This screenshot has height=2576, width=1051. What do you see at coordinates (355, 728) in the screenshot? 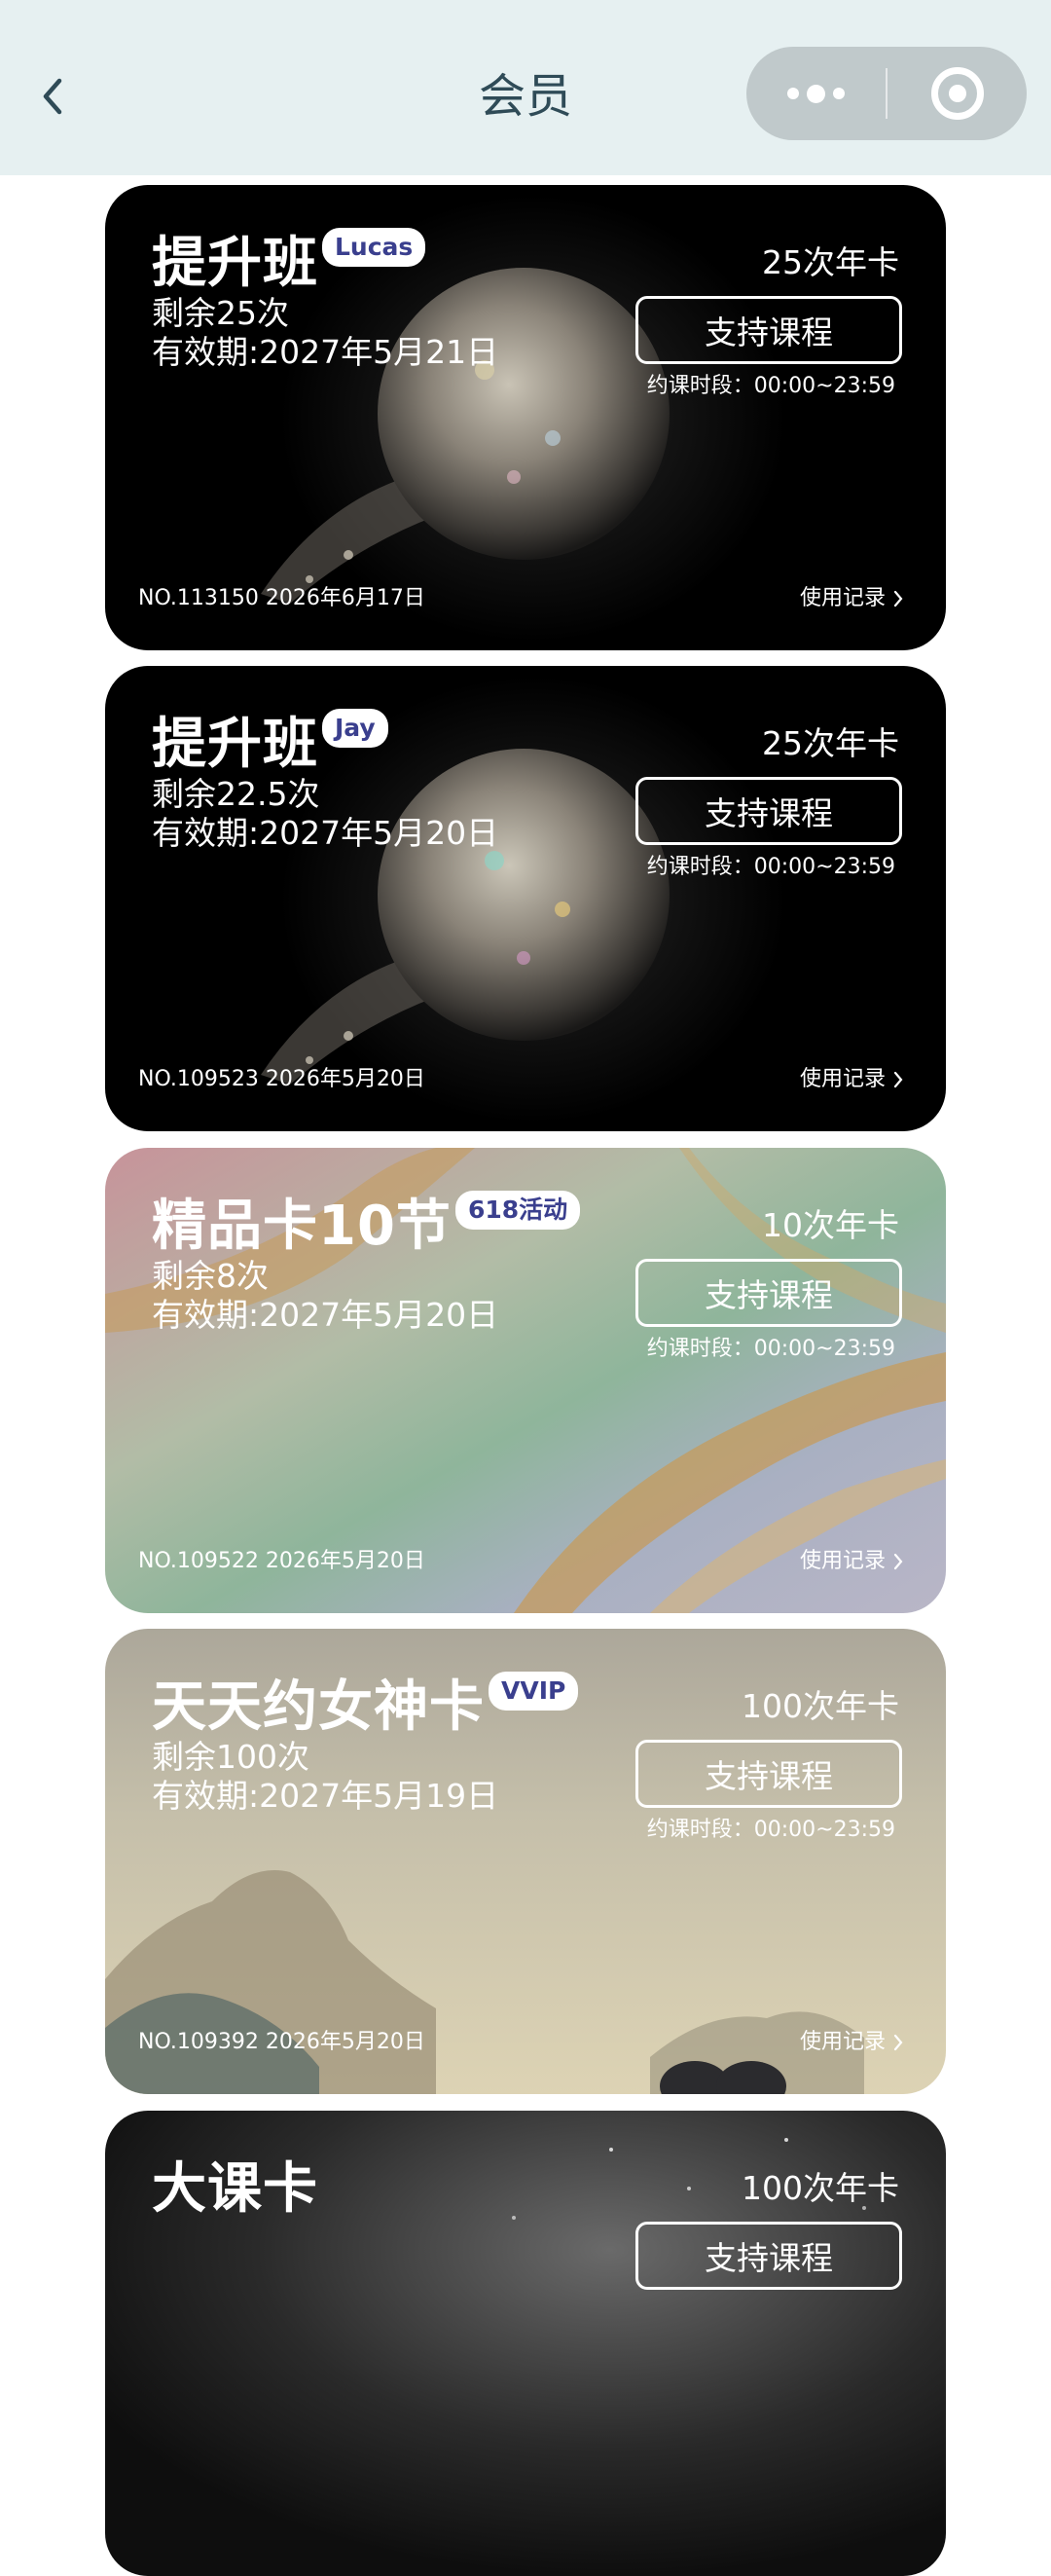
I see `card-tag: Jay` at bounding box center [355, 728].